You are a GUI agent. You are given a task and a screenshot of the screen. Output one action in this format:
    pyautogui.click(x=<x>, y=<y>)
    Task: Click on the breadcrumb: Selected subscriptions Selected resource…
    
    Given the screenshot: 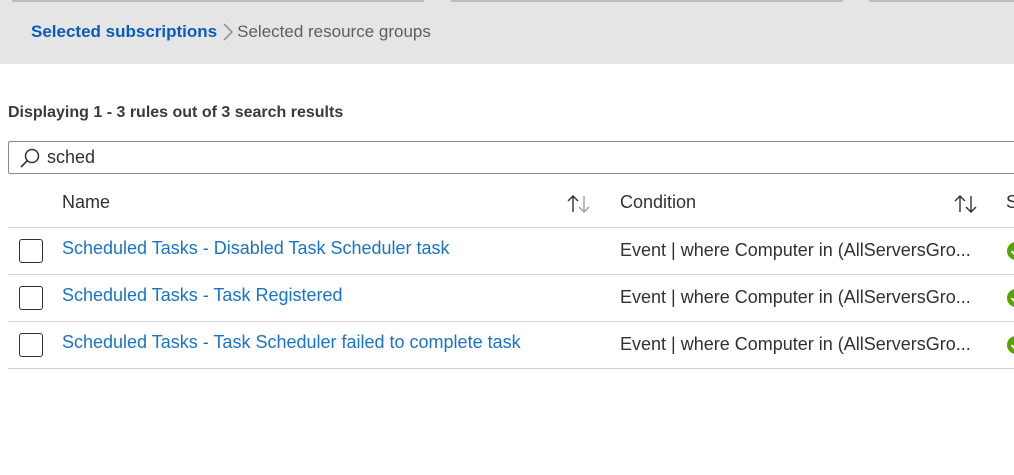 What is the action you would take?
    pyautogui.click(x=231, y=32)
    